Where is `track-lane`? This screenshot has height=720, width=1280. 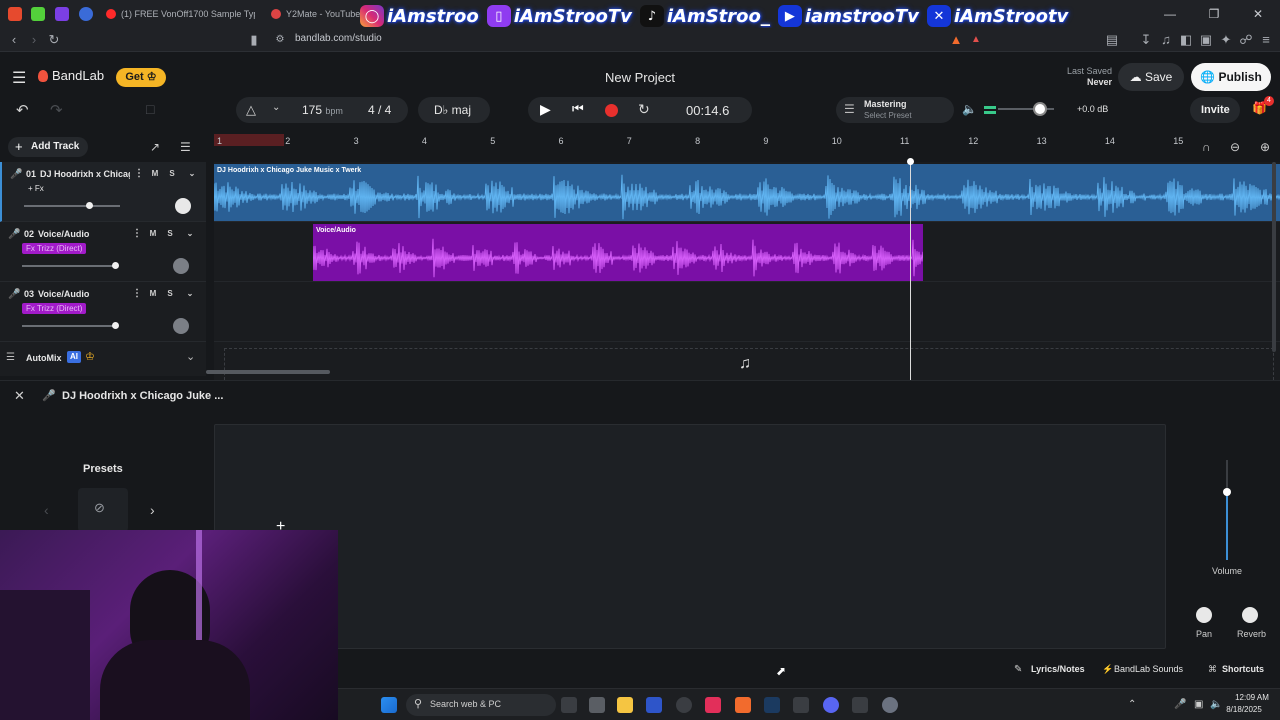 track-lane is located at coordinates (747, 312).